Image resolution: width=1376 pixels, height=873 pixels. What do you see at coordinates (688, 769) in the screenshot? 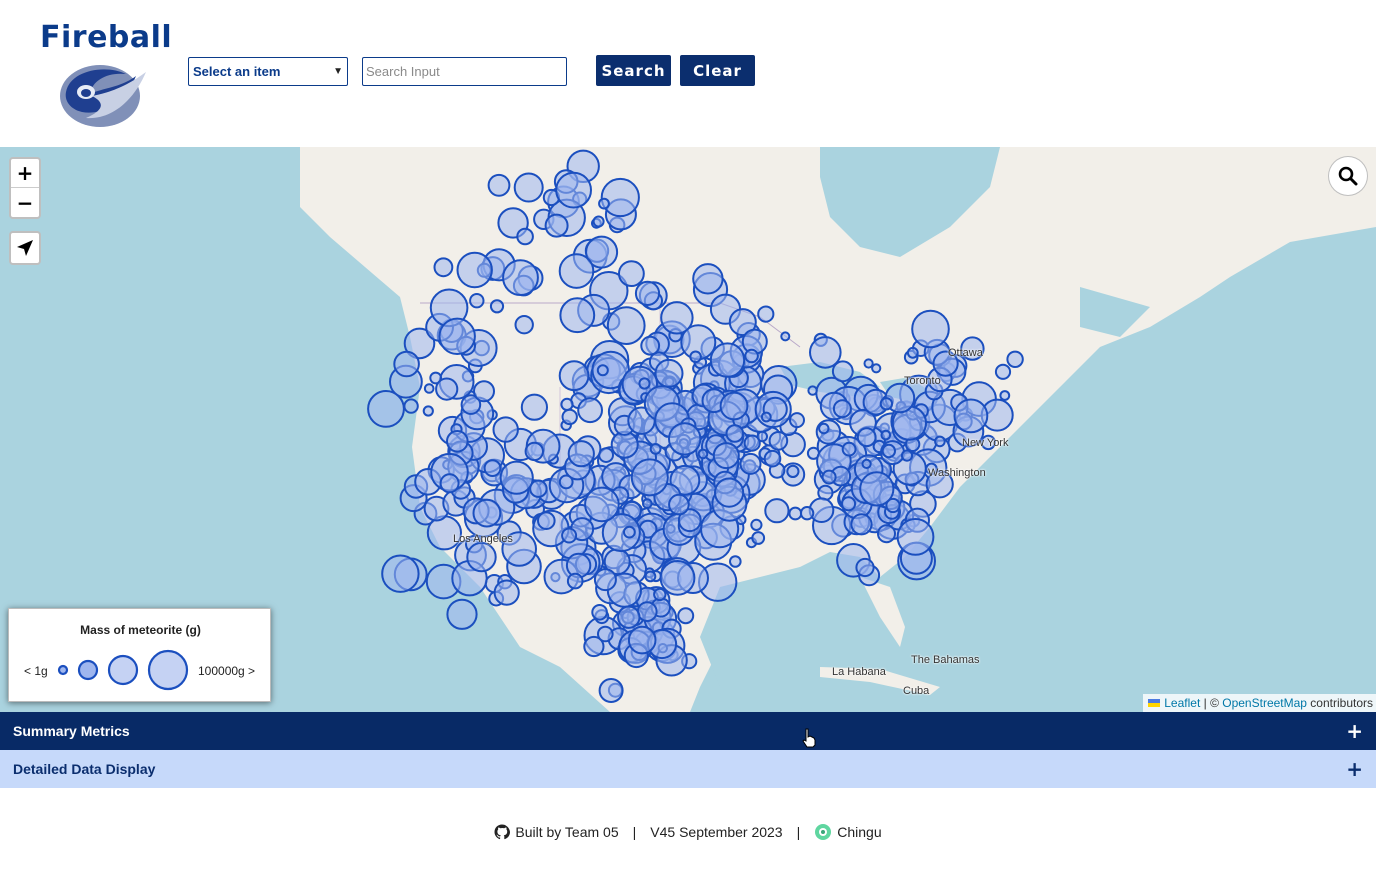
I see `detailed-data-accordion: Detailed Data Display +` at bounding box center [688, 769].